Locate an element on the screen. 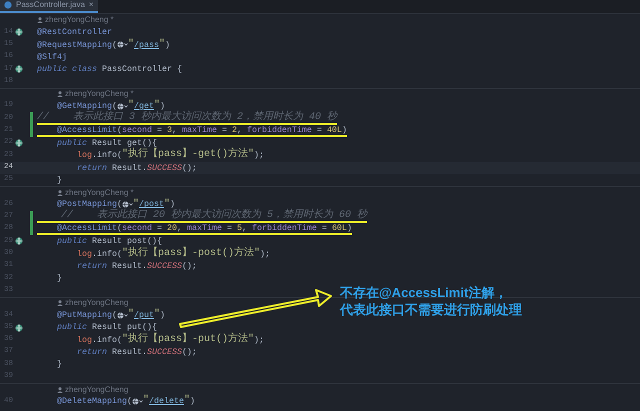 This screenshot has width=640, height=411. annotation-text: @RequestMapping is located at coordinates (74, 44).